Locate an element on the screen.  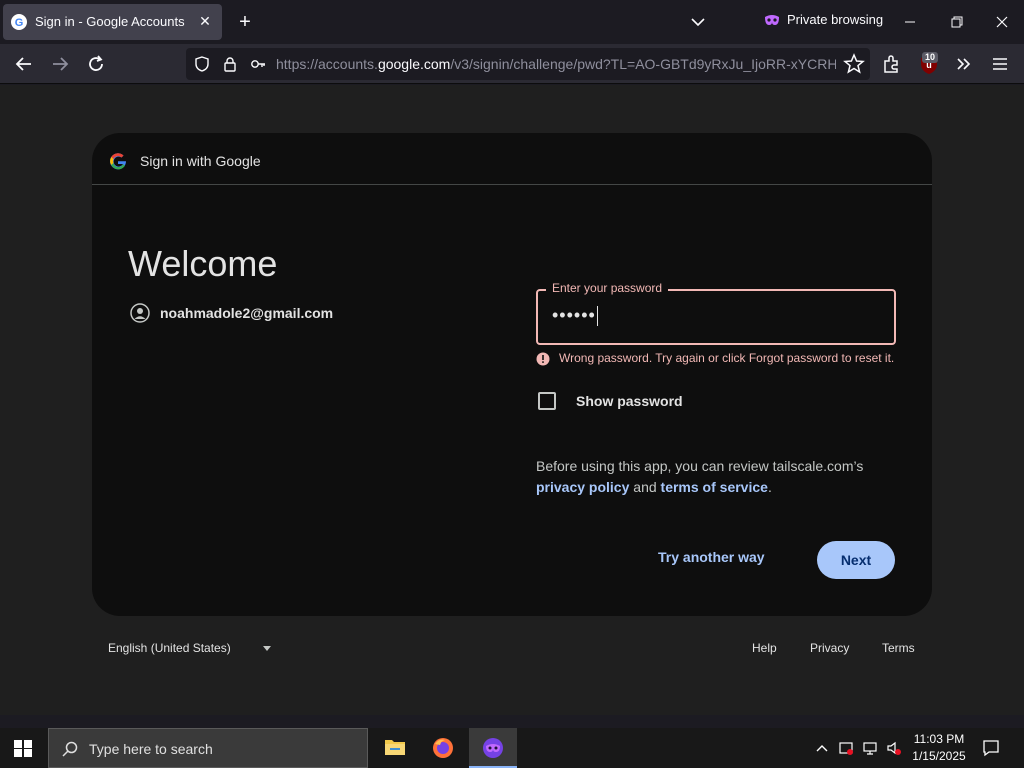
show-hidden-icons-chevron-icon is located at coordinates (822, 748).